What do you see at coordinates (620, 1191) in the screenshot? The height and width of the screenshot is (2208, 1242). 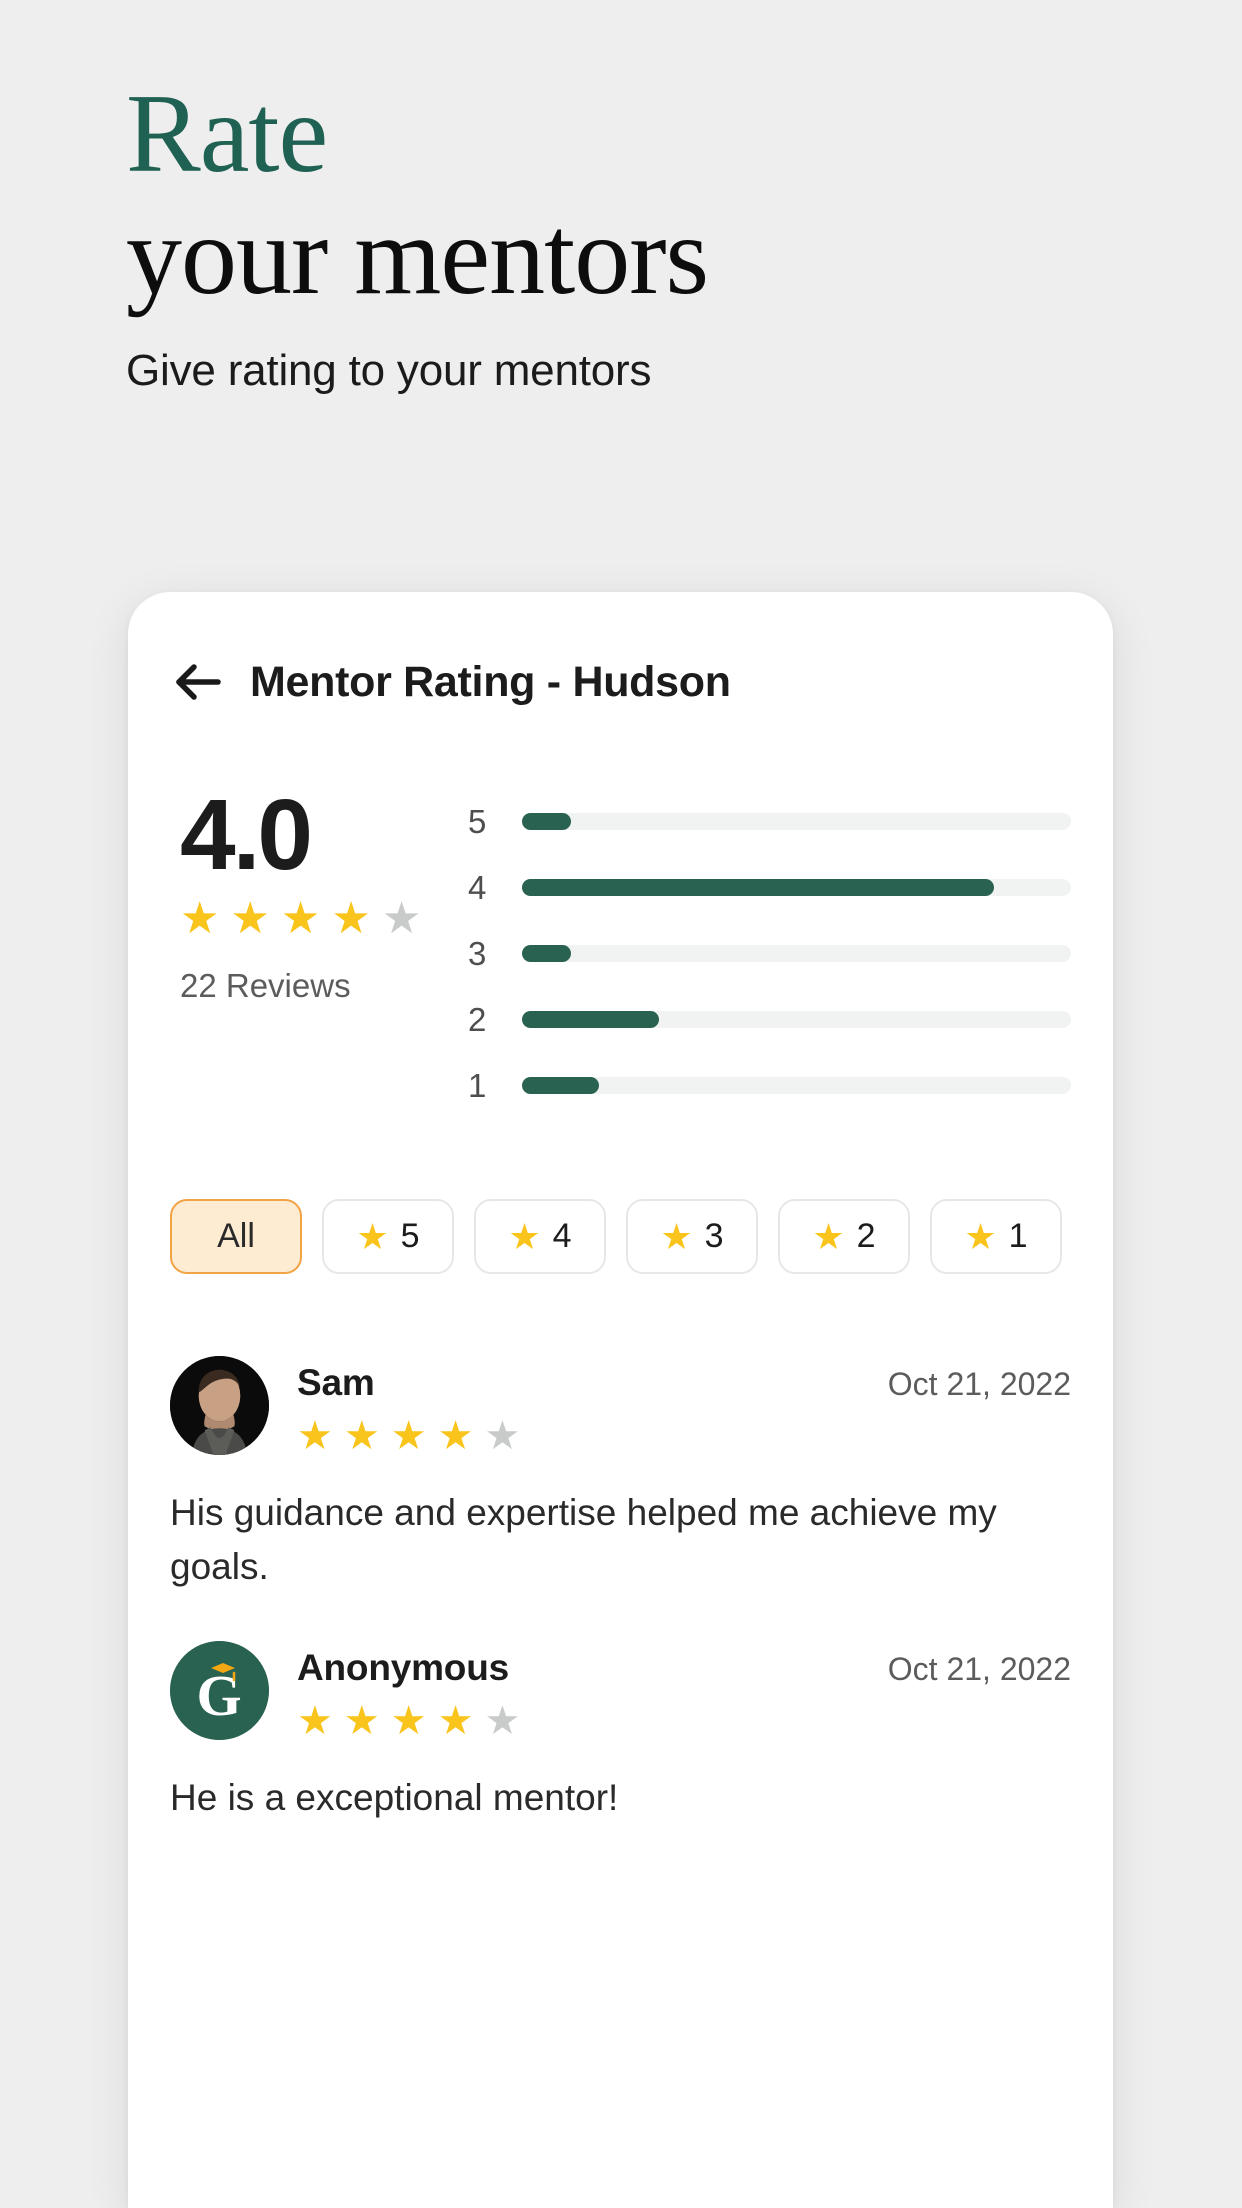 I see `rating-filter-chips: All ★ 5 ★ 4 ★ 3 ★ 2 ★ 1` at bounding box center [620, 1191].